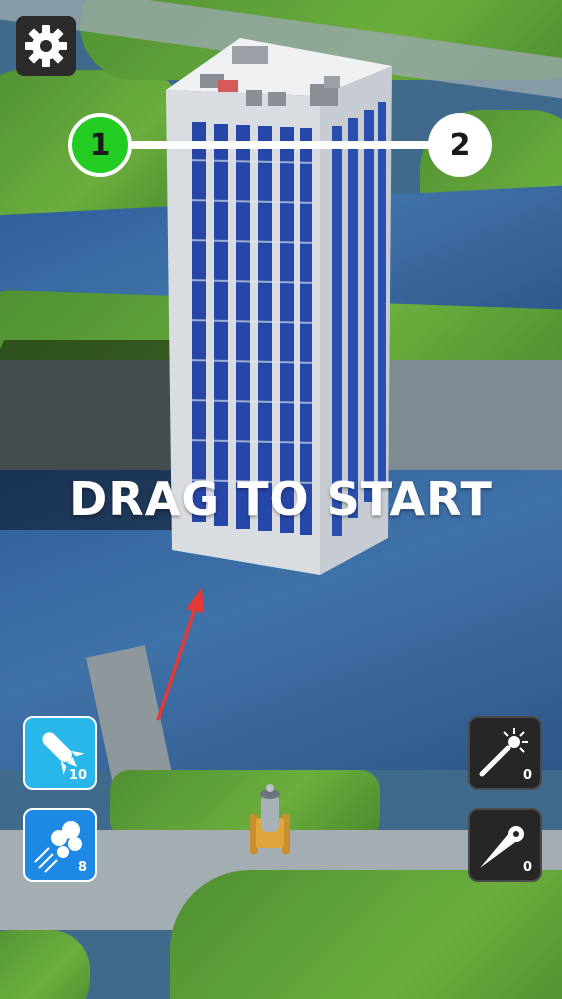  I want to click on settings-button, so click(46, 46).